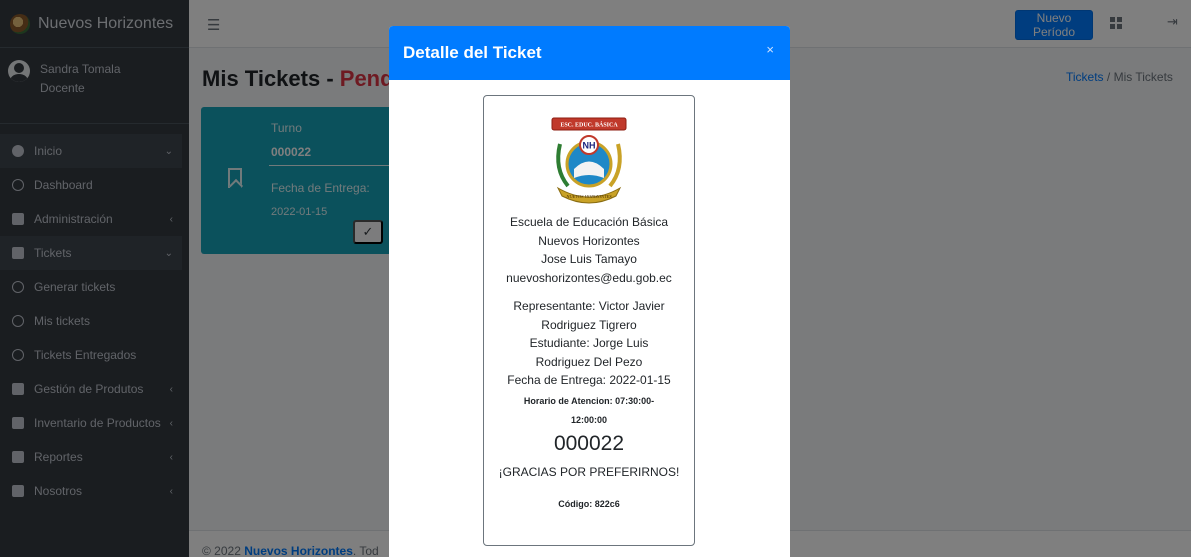 The height and width of the screenshot is (557, 1191). Describe the element at coordinates (589, 400) in the screenshot. I see `horario-line1: Horario de Atencion: 07:30:00-` at that location.